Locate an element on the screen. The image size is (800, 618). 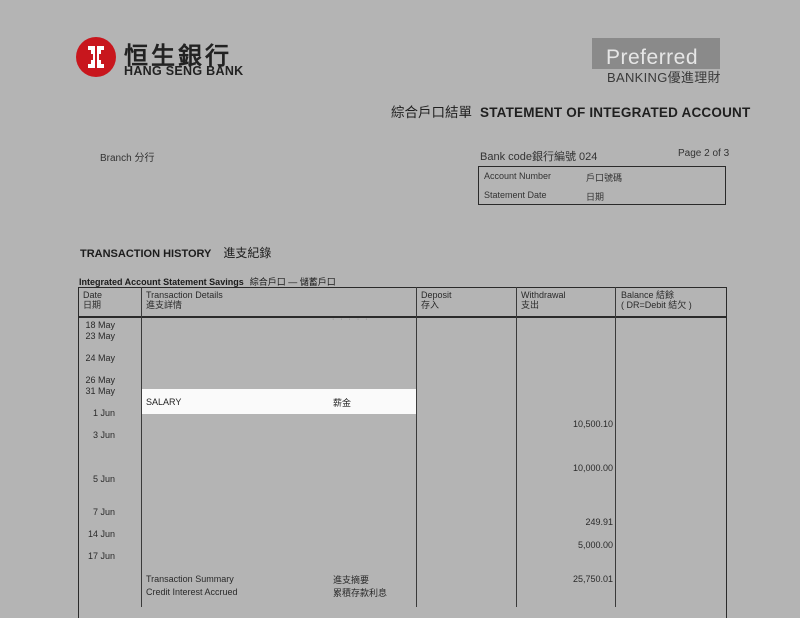
withdrawal-total: 25,750.01 is located at coordinates (592, 579).